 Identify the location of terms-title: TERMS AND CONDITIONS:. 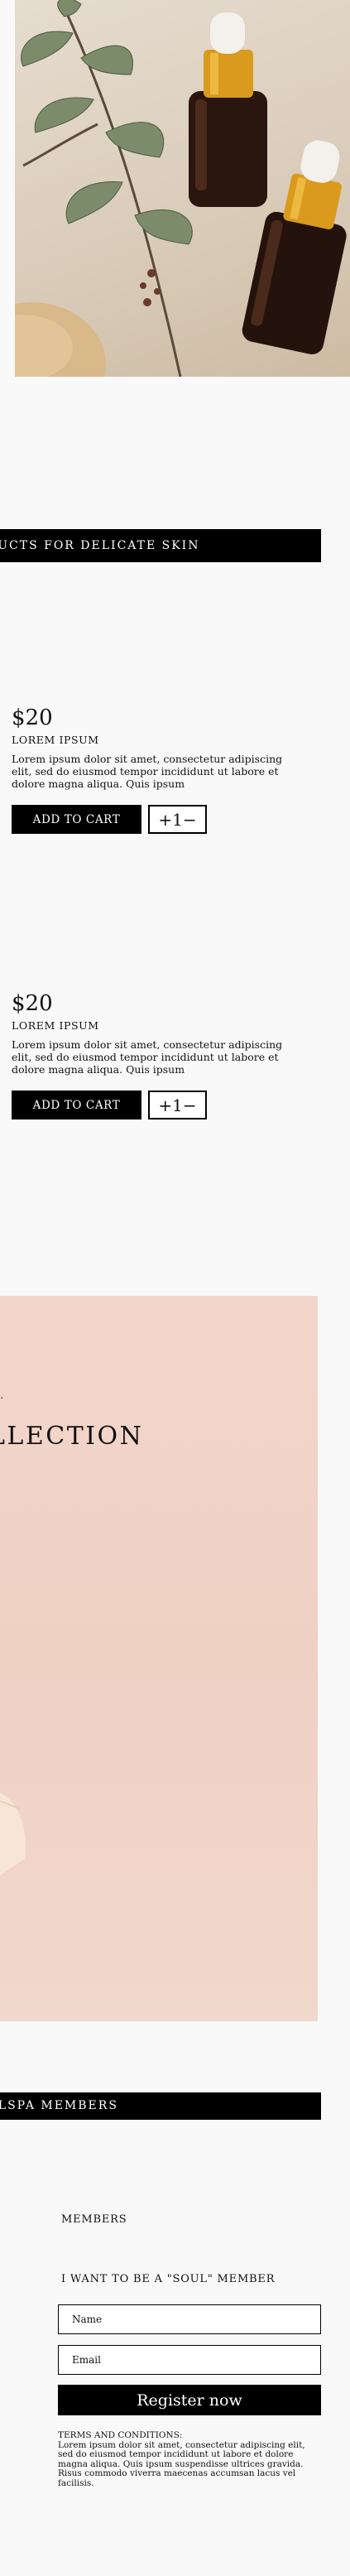
(120, 2435).